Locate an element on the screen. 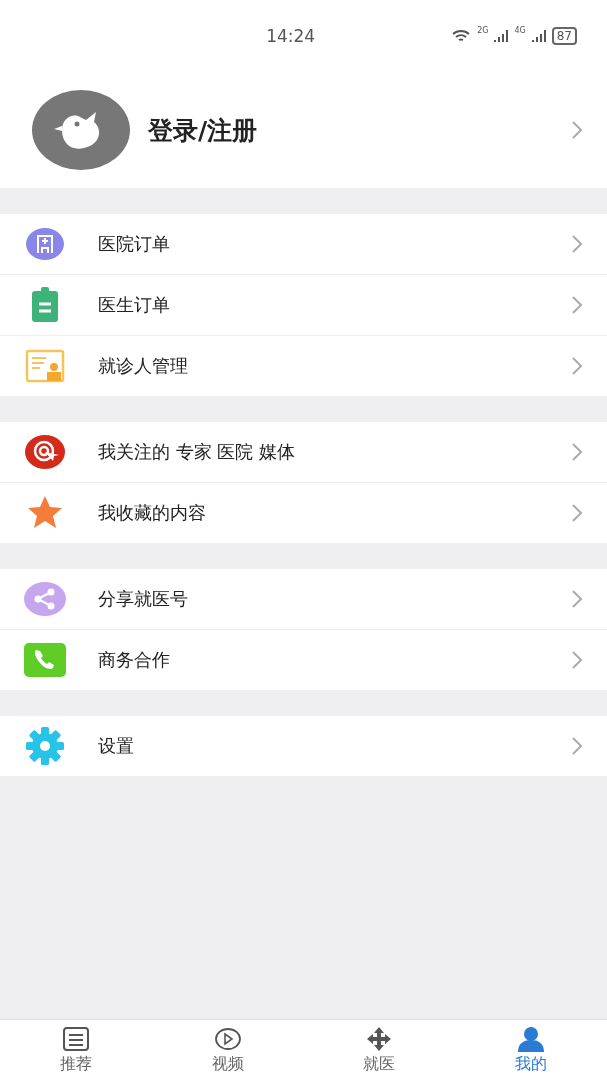 The image size is (607, 1080). menu-label: 我关注的 专家 医院 媒体 is located at coordinates (197, 452).